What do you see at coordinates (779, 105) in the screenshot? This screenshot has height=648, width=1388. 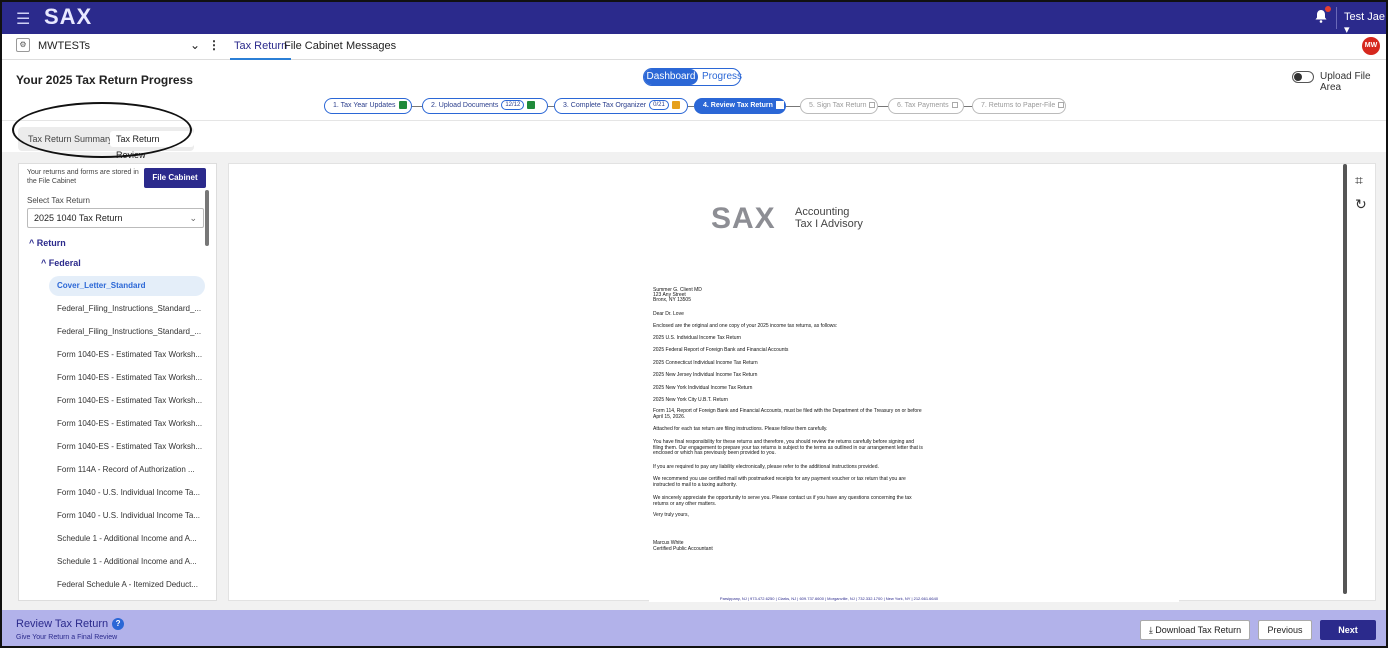 I see `current-step-icon` at bounding box center [779, 105].